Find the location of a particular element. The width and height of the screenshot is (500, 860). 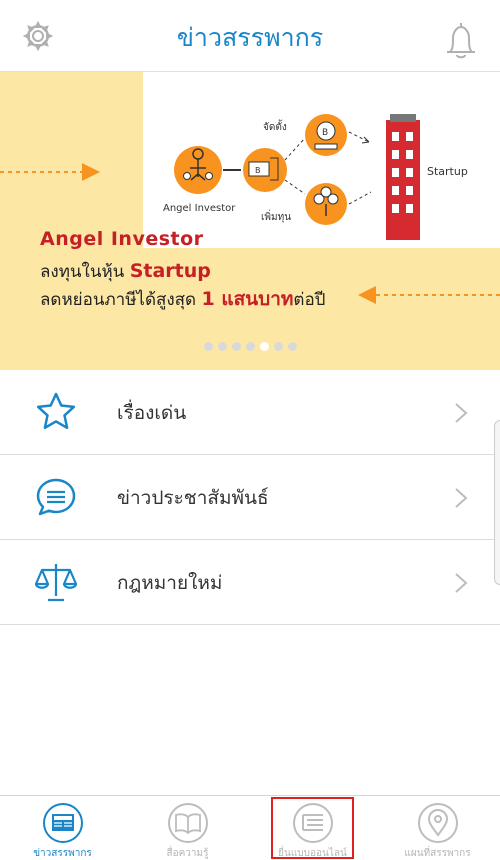

side-panel-handle is located at coordinates (497, 502).